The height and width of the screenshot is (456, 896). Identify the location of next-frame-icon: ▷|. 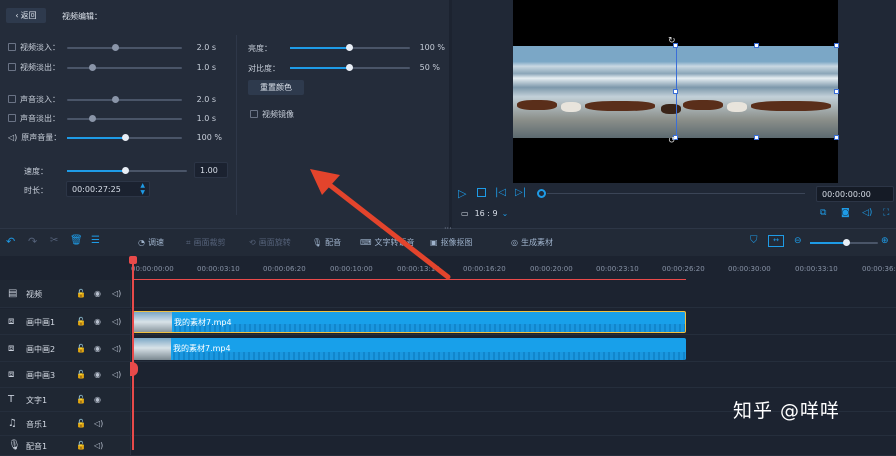
(520, 192).